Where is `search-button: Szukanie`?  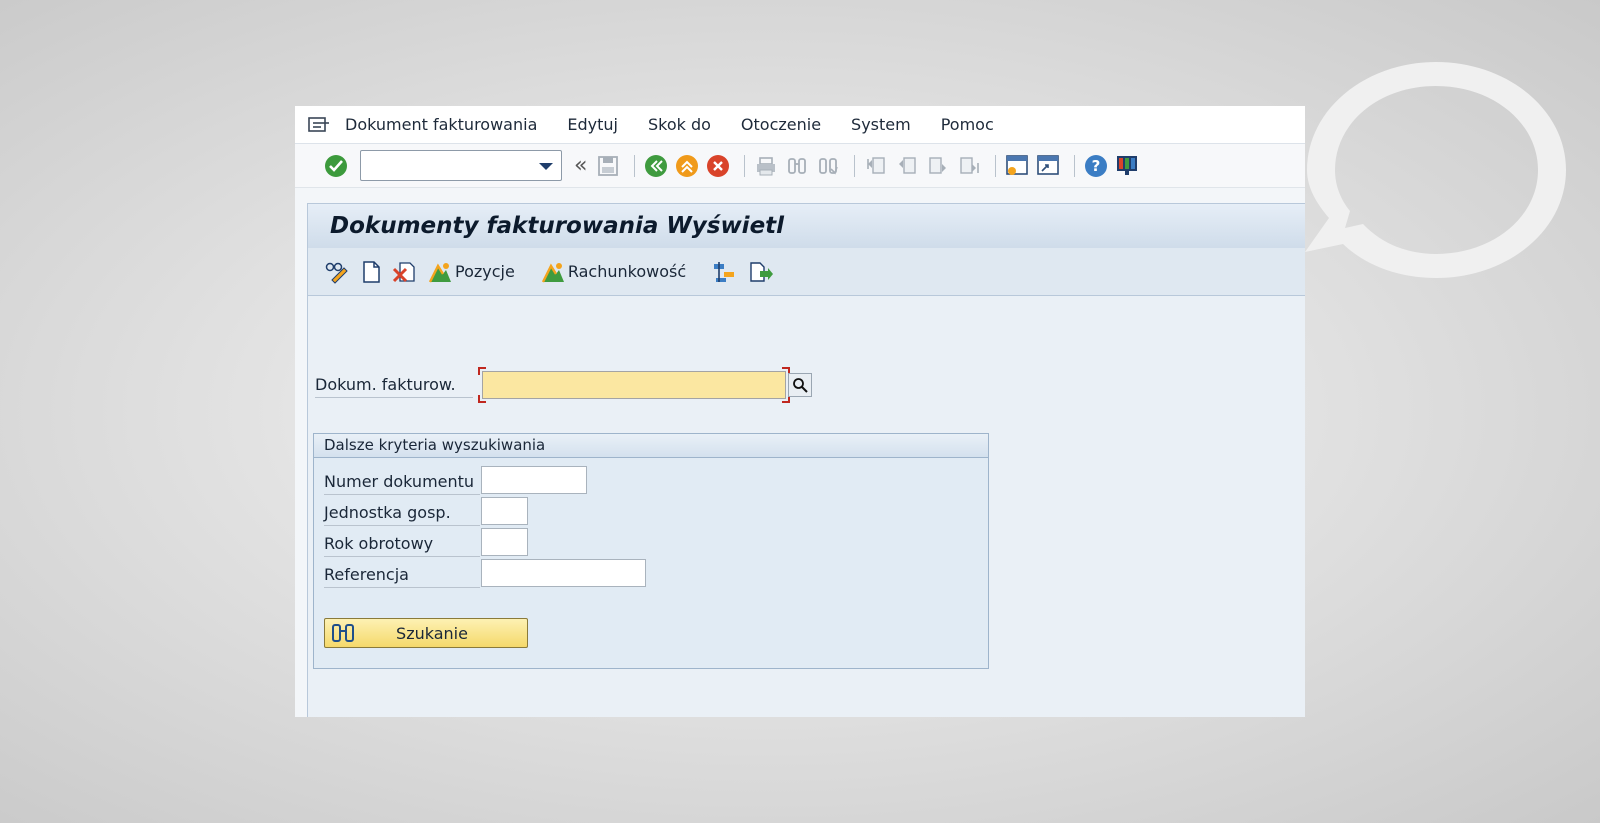 search-button: Szukanie is located at coordinates (426, 633).